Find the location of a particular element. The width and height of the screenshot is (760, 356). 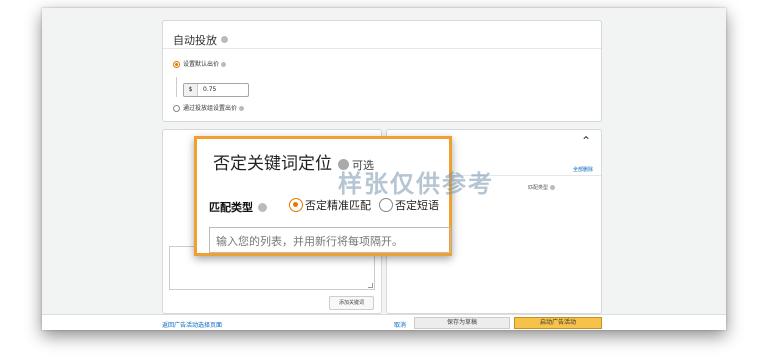

cancel-link: 取消 is located at coordinates (400, 324).